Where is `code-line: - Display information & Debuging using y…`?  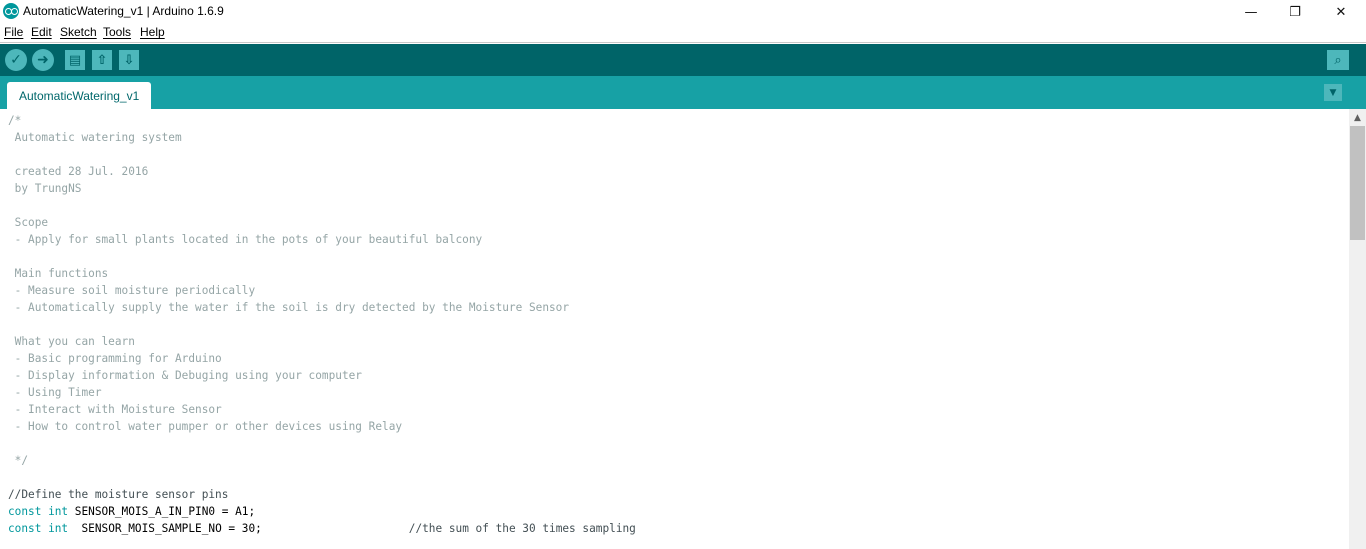
code-line: - Display information & Debuging using y… is located at coordinates (185, 375).